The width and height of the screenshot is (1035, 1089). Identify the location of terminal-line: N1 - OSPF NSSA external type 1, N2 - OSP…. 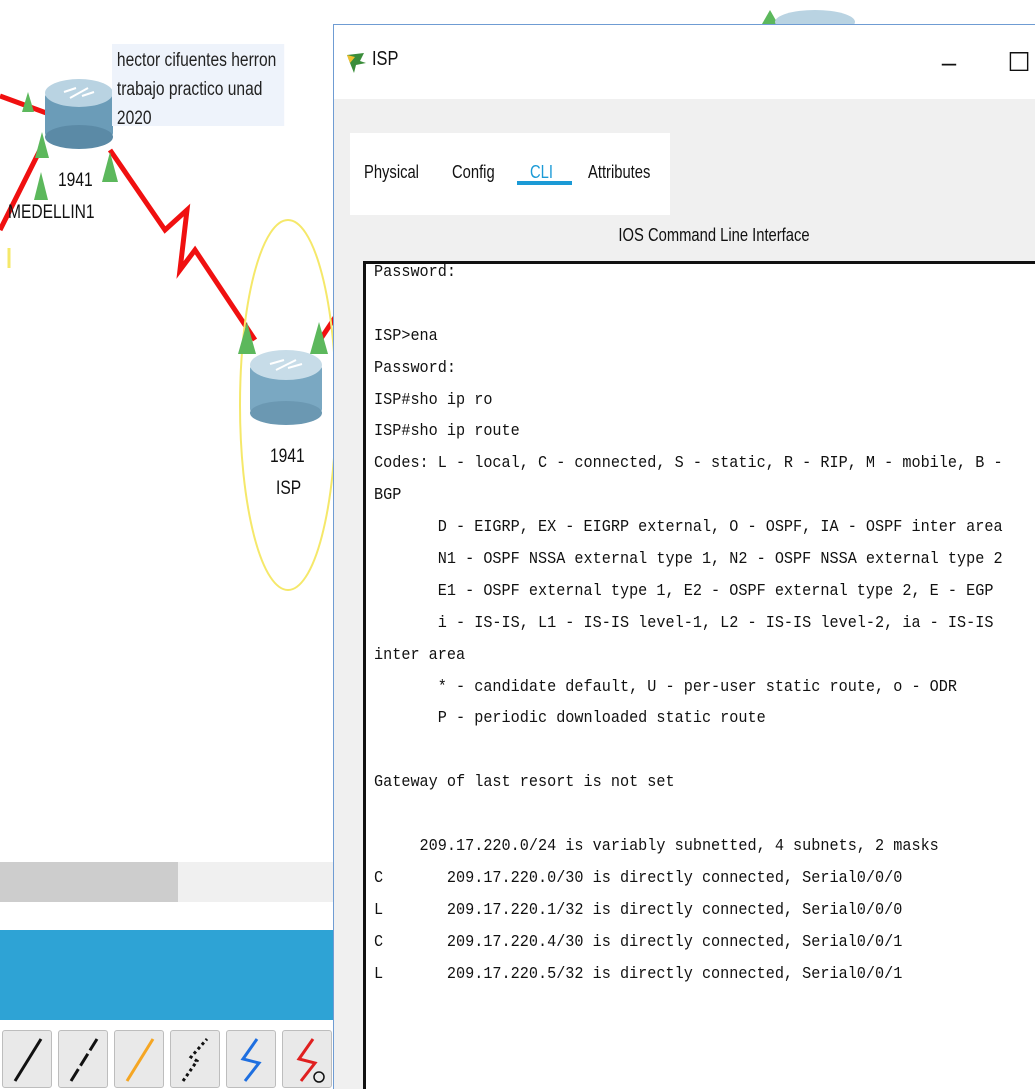
(688, 559).